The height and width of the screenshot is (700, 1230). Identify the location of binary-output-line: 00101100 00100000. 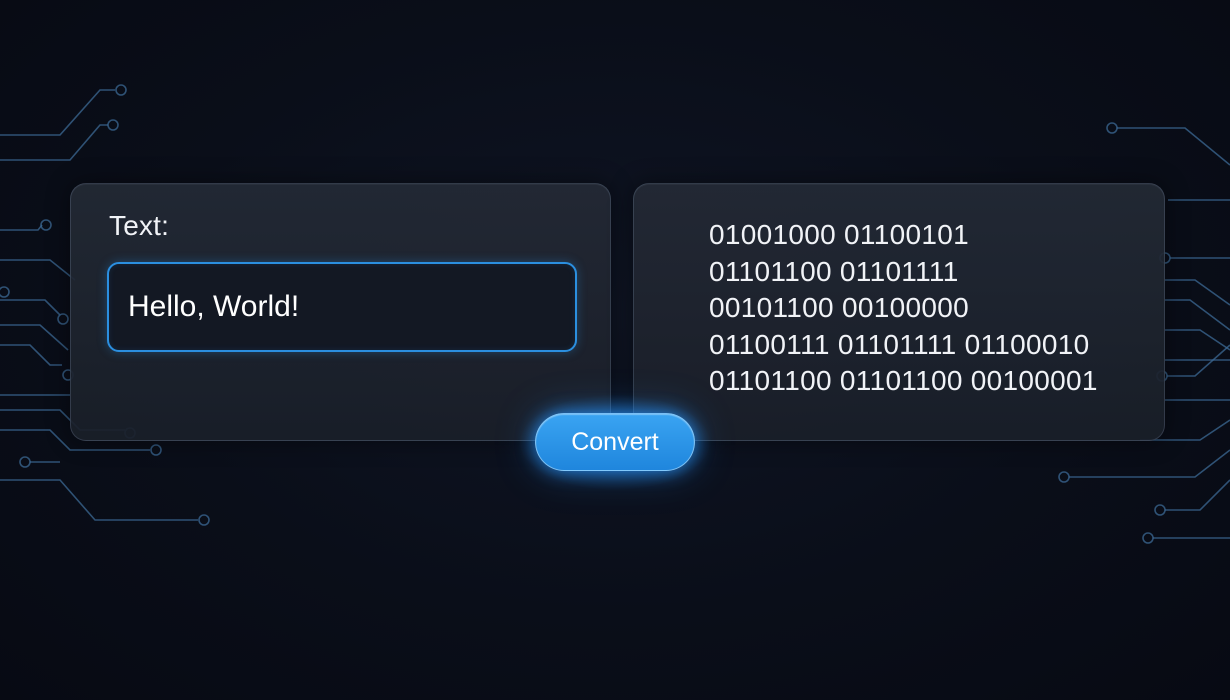
(839, 307).